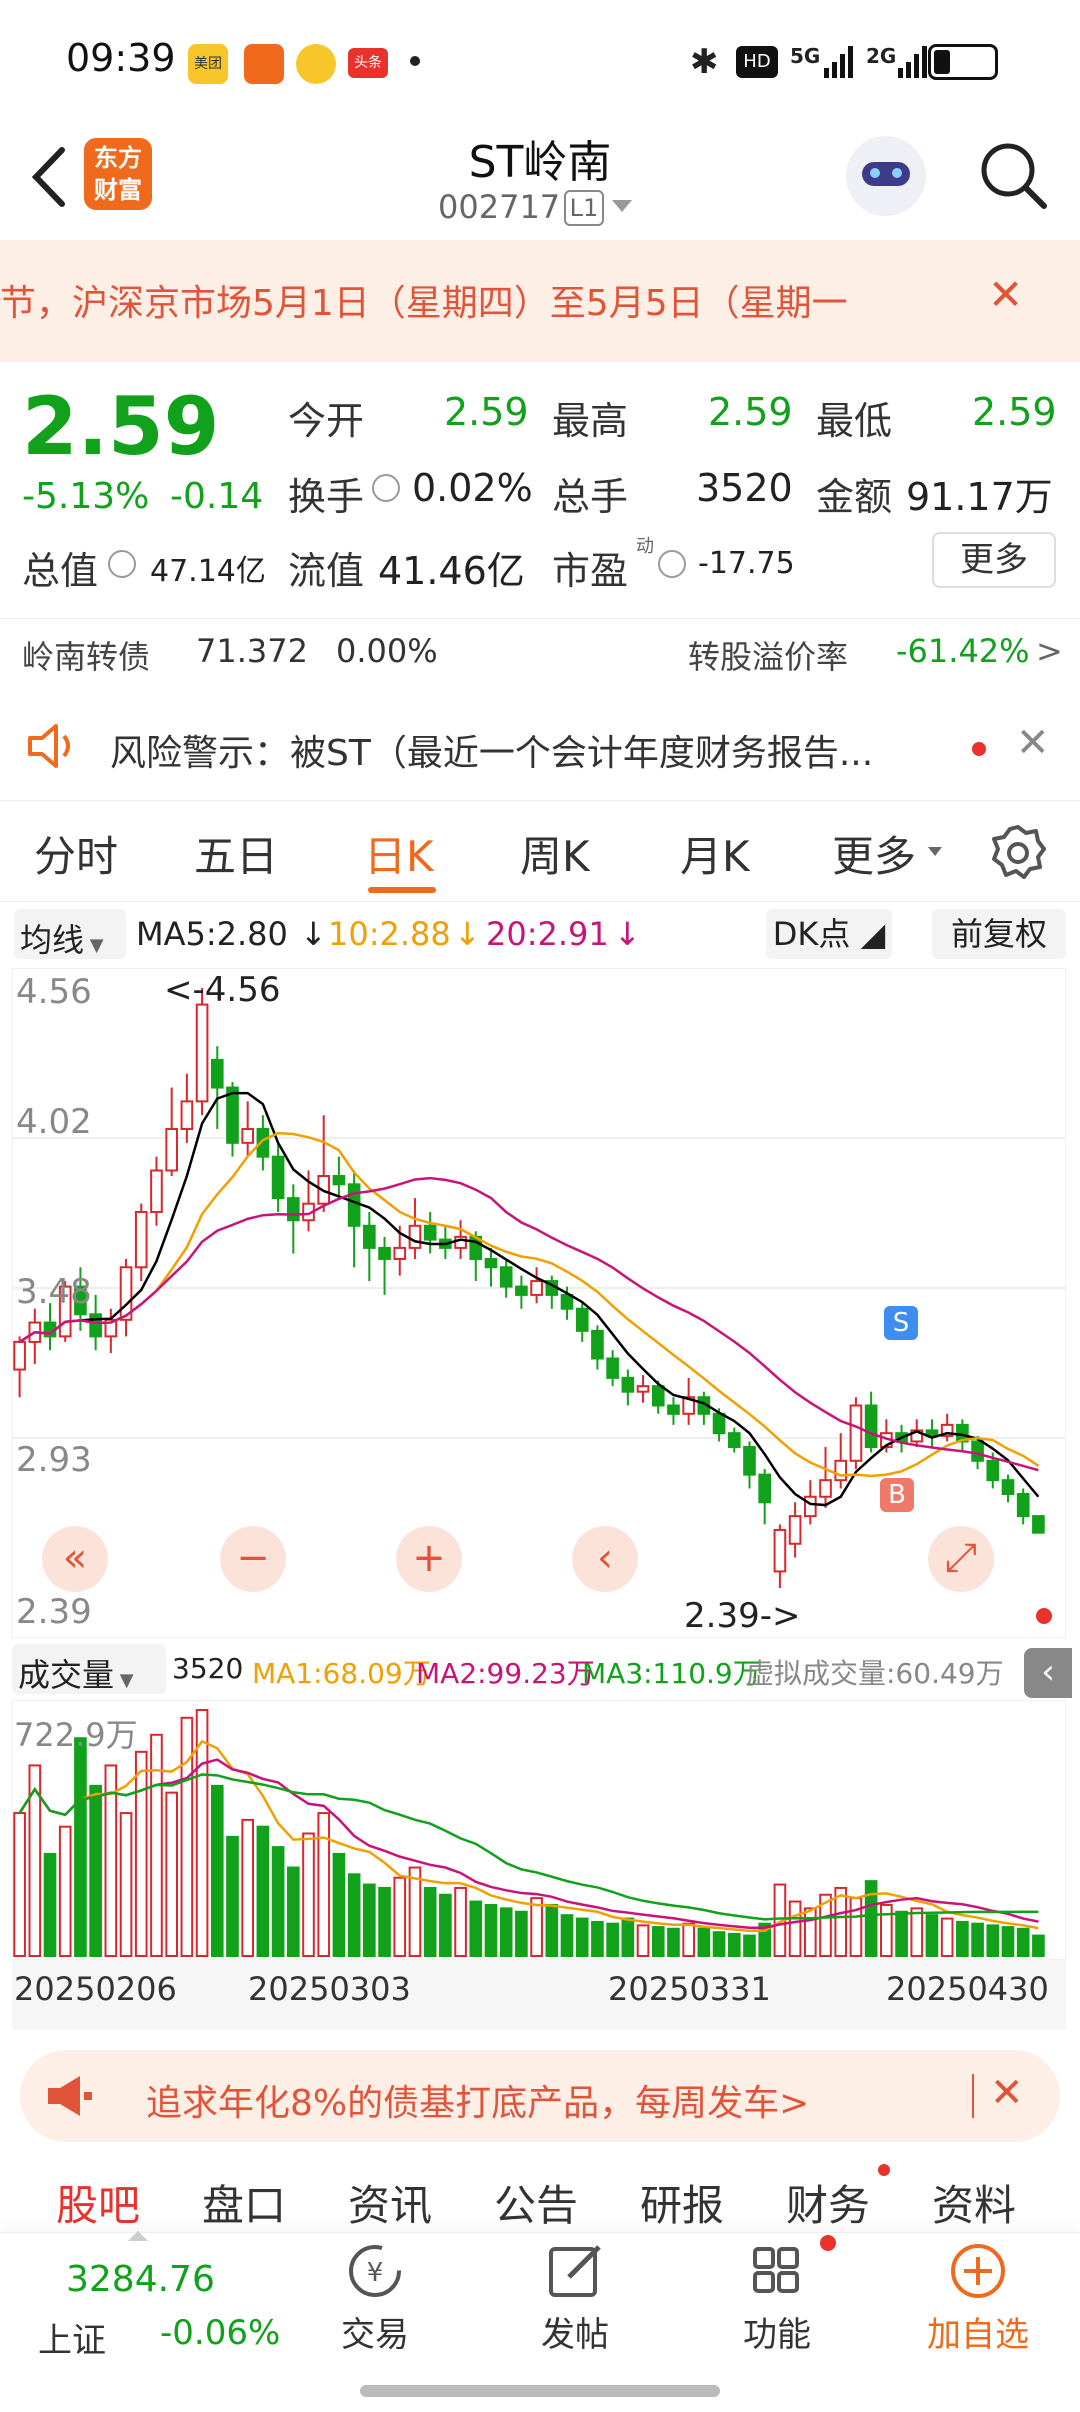 This screenshot has height=2412, width=1080. What do you see at coordinates (1014, 176) in the screenshot?
I see `search-icon` at bounding box center [1014, 176].